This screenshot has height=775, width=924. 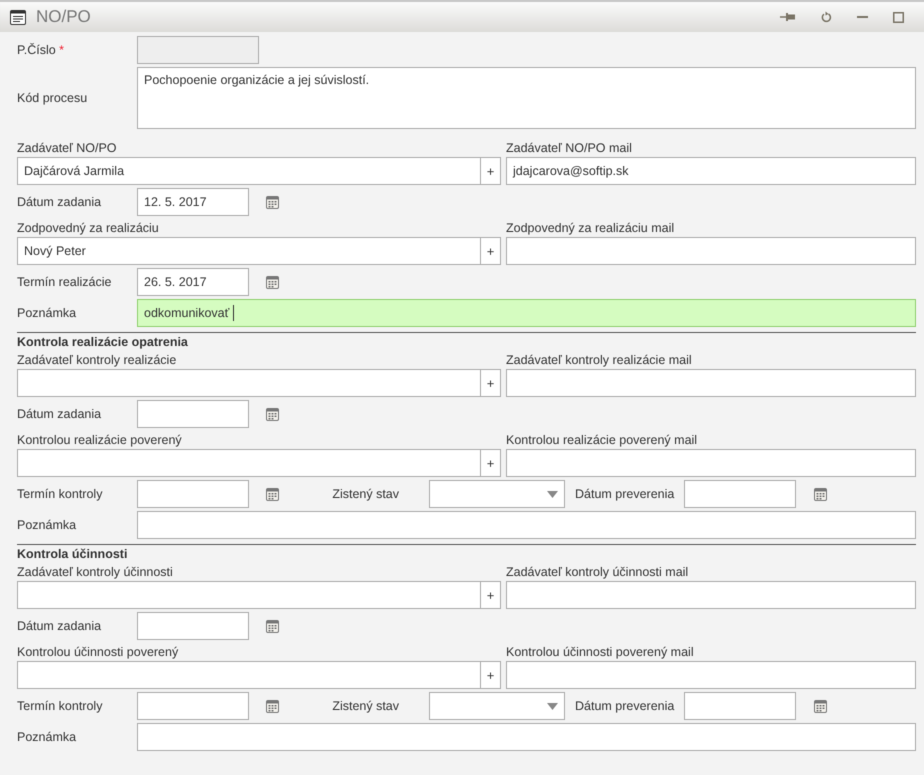 I want to click on field-label: P.Číslo *, so click(x=41, y=50).